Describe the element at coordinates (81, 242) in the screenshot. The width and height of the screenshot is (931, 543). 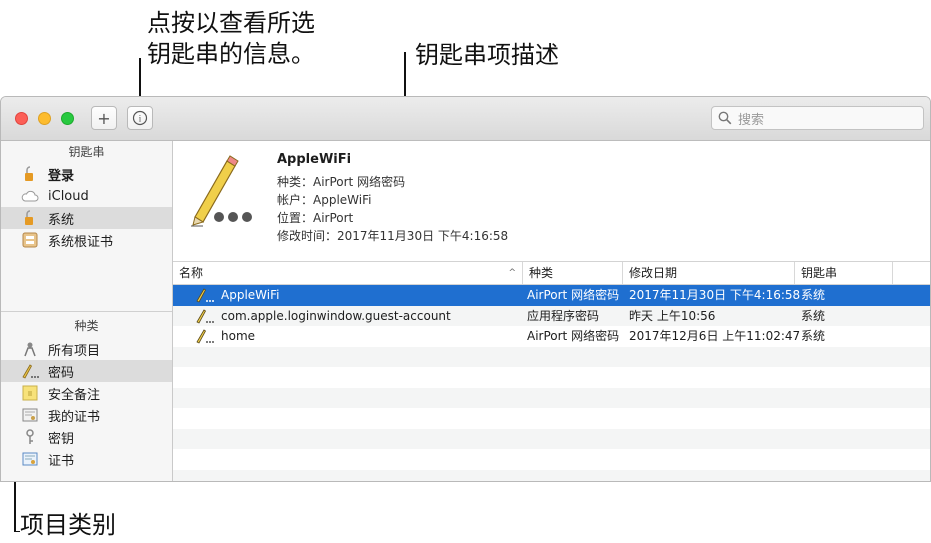
I see `sidebar-item-label: 系统根证书` at that location.